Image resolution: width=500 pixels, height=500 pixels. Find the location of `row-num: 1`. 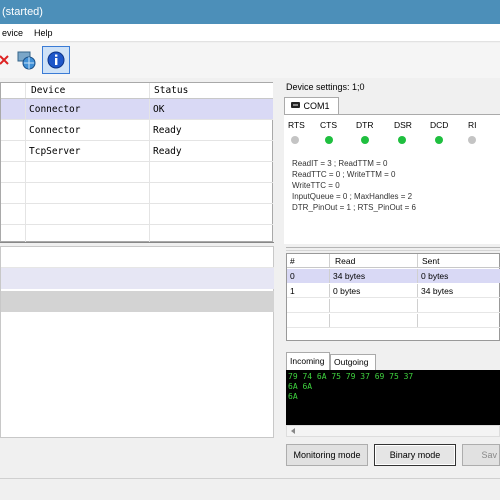

row-num: 1 is located at coordinates (292, 291).